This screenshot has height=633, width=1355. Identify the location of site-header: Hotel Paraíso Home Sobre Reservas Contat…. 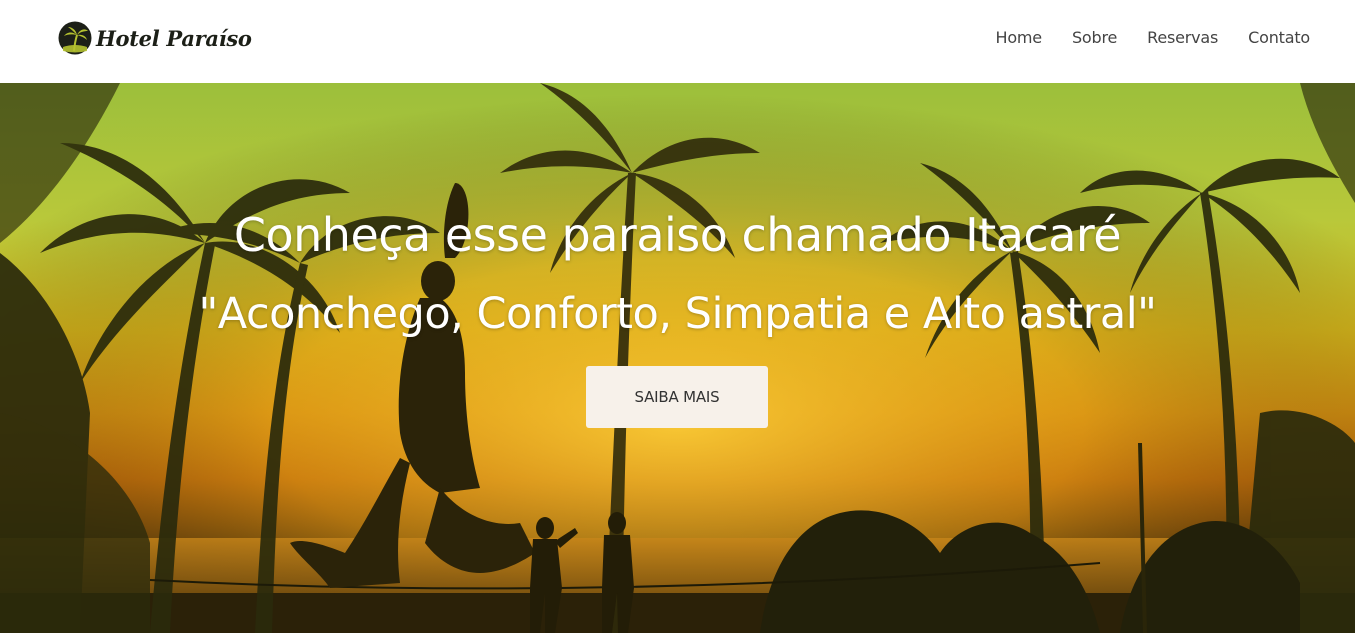
(677, 41).